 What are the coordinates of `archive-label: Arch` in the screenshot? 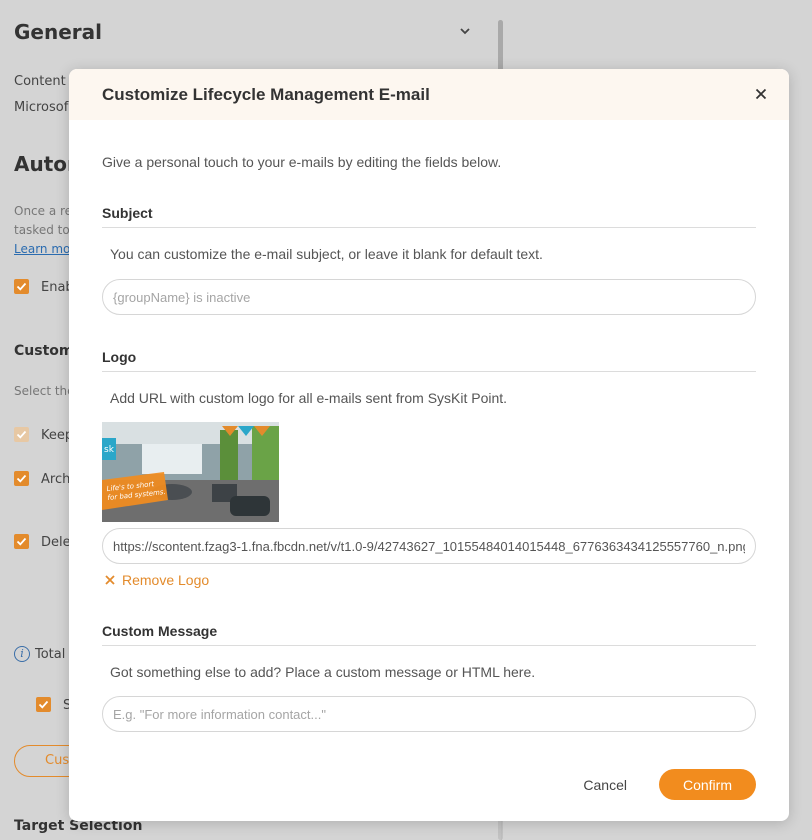 It's located at (56, 479).